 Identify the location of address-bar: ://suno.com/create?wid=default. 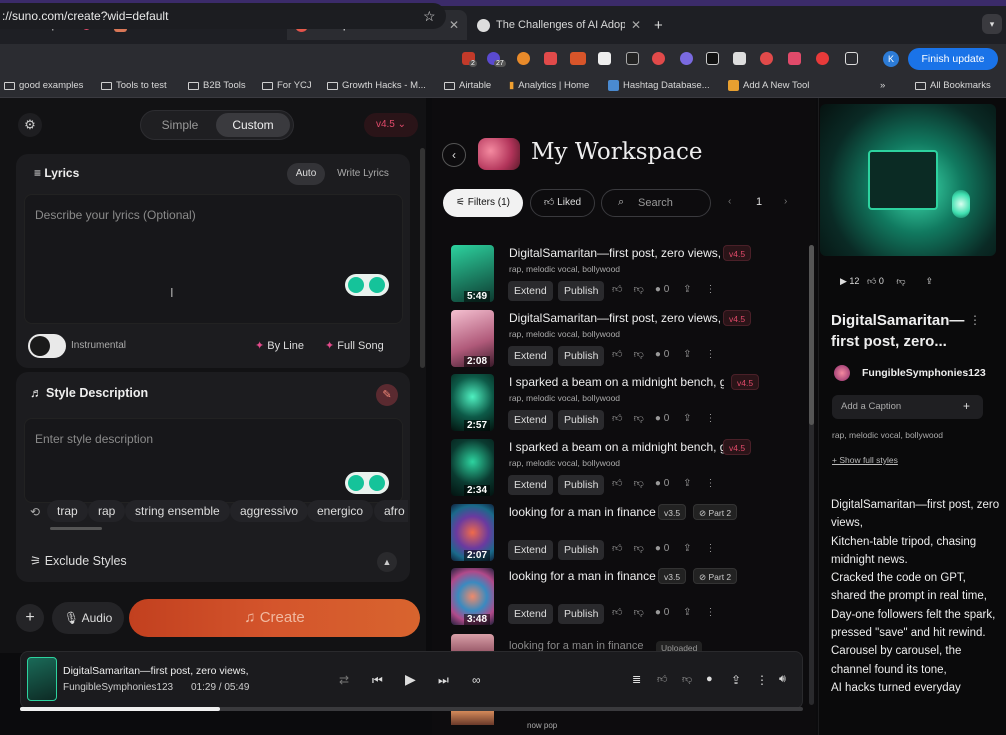
(223, 16).